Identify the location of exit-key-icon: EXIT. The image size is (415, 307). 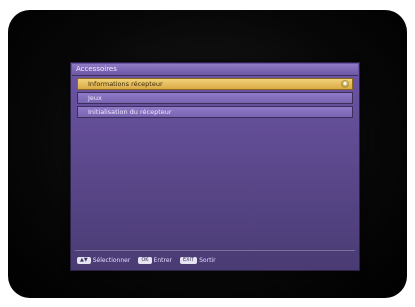
(189, 260).